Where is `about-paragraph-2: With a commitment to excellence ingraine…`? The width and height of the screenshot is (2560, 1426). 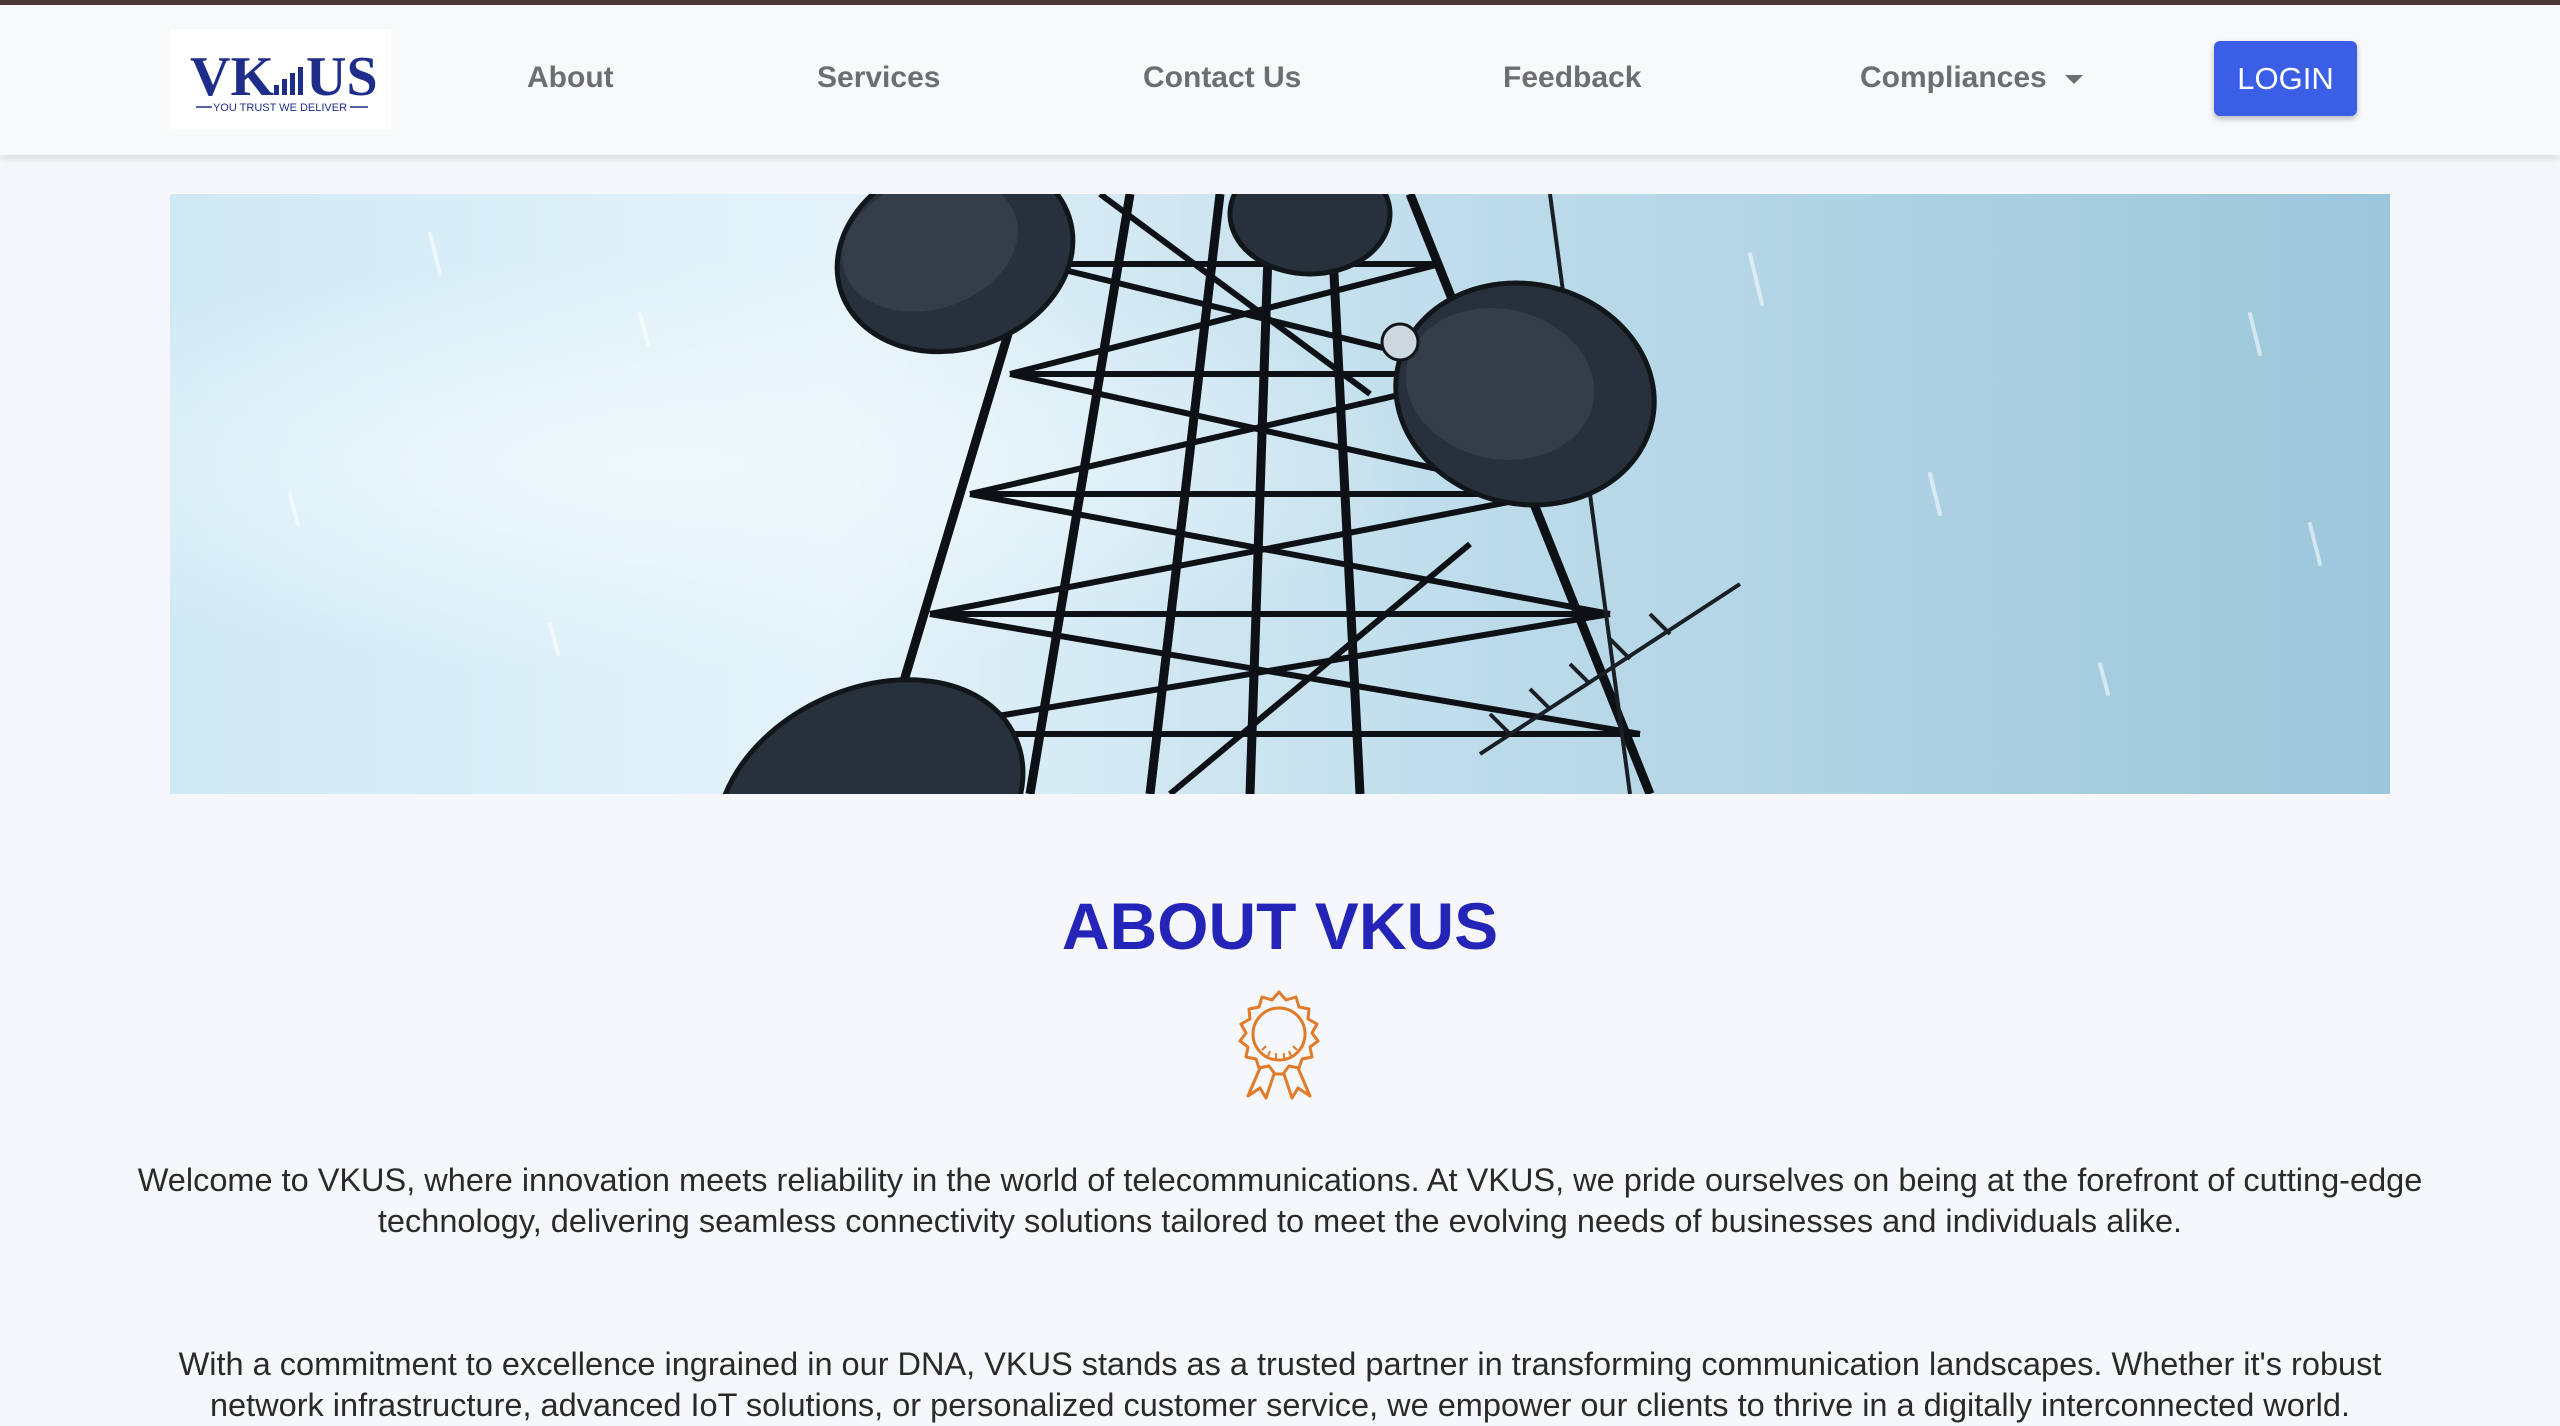 about-paragraph-2: With a commitment to excellence ingraine… is located at coordinates (1280, 1384).